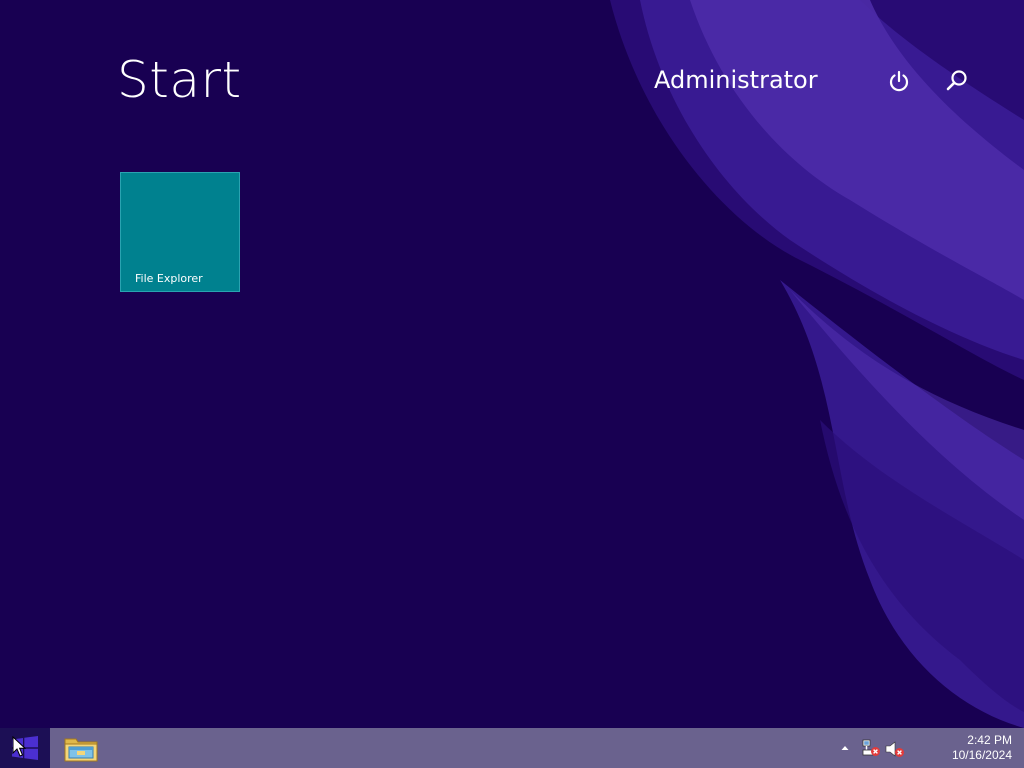 This screenshot has width=1024, height=768. I want to click on search-button, so click(957, 81).